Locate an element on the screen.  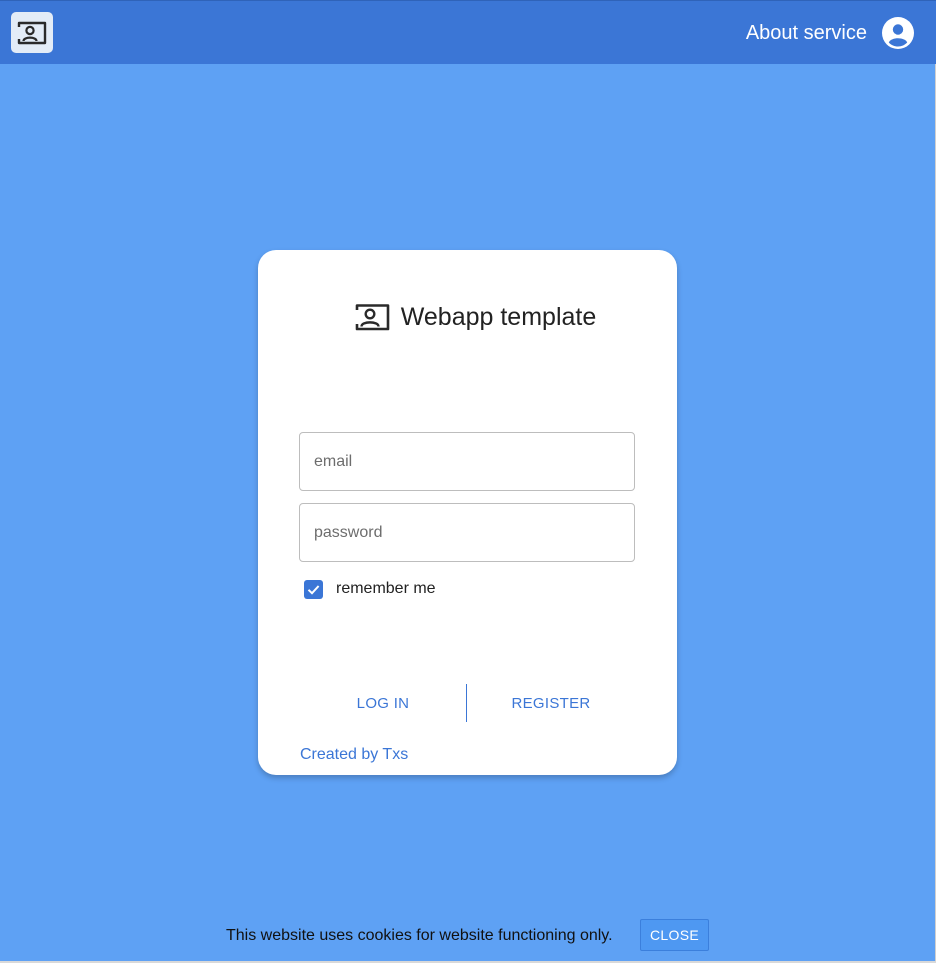
created-by-link: Created by Txs is located at coordinates (354, 755).